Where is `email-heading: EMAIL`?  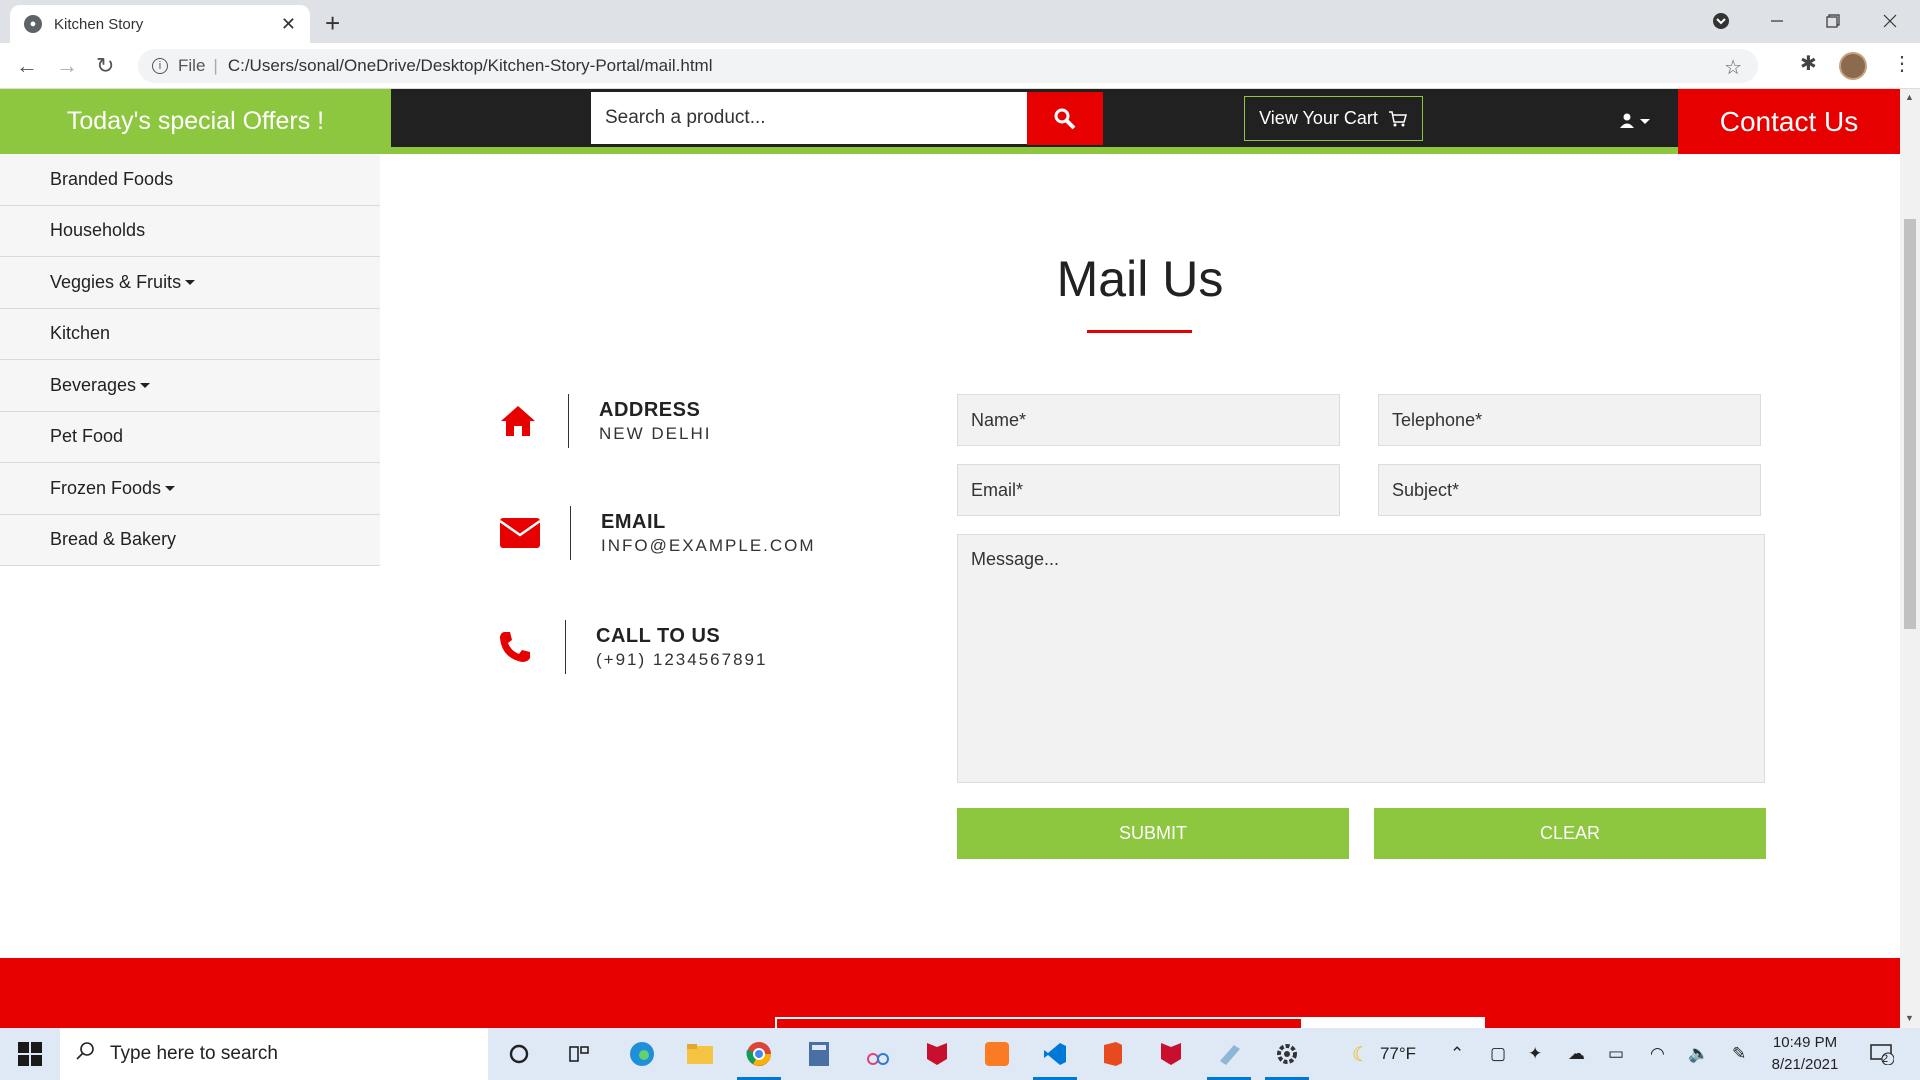
email-heading: EMAIL is located at coordinates (633, 521).